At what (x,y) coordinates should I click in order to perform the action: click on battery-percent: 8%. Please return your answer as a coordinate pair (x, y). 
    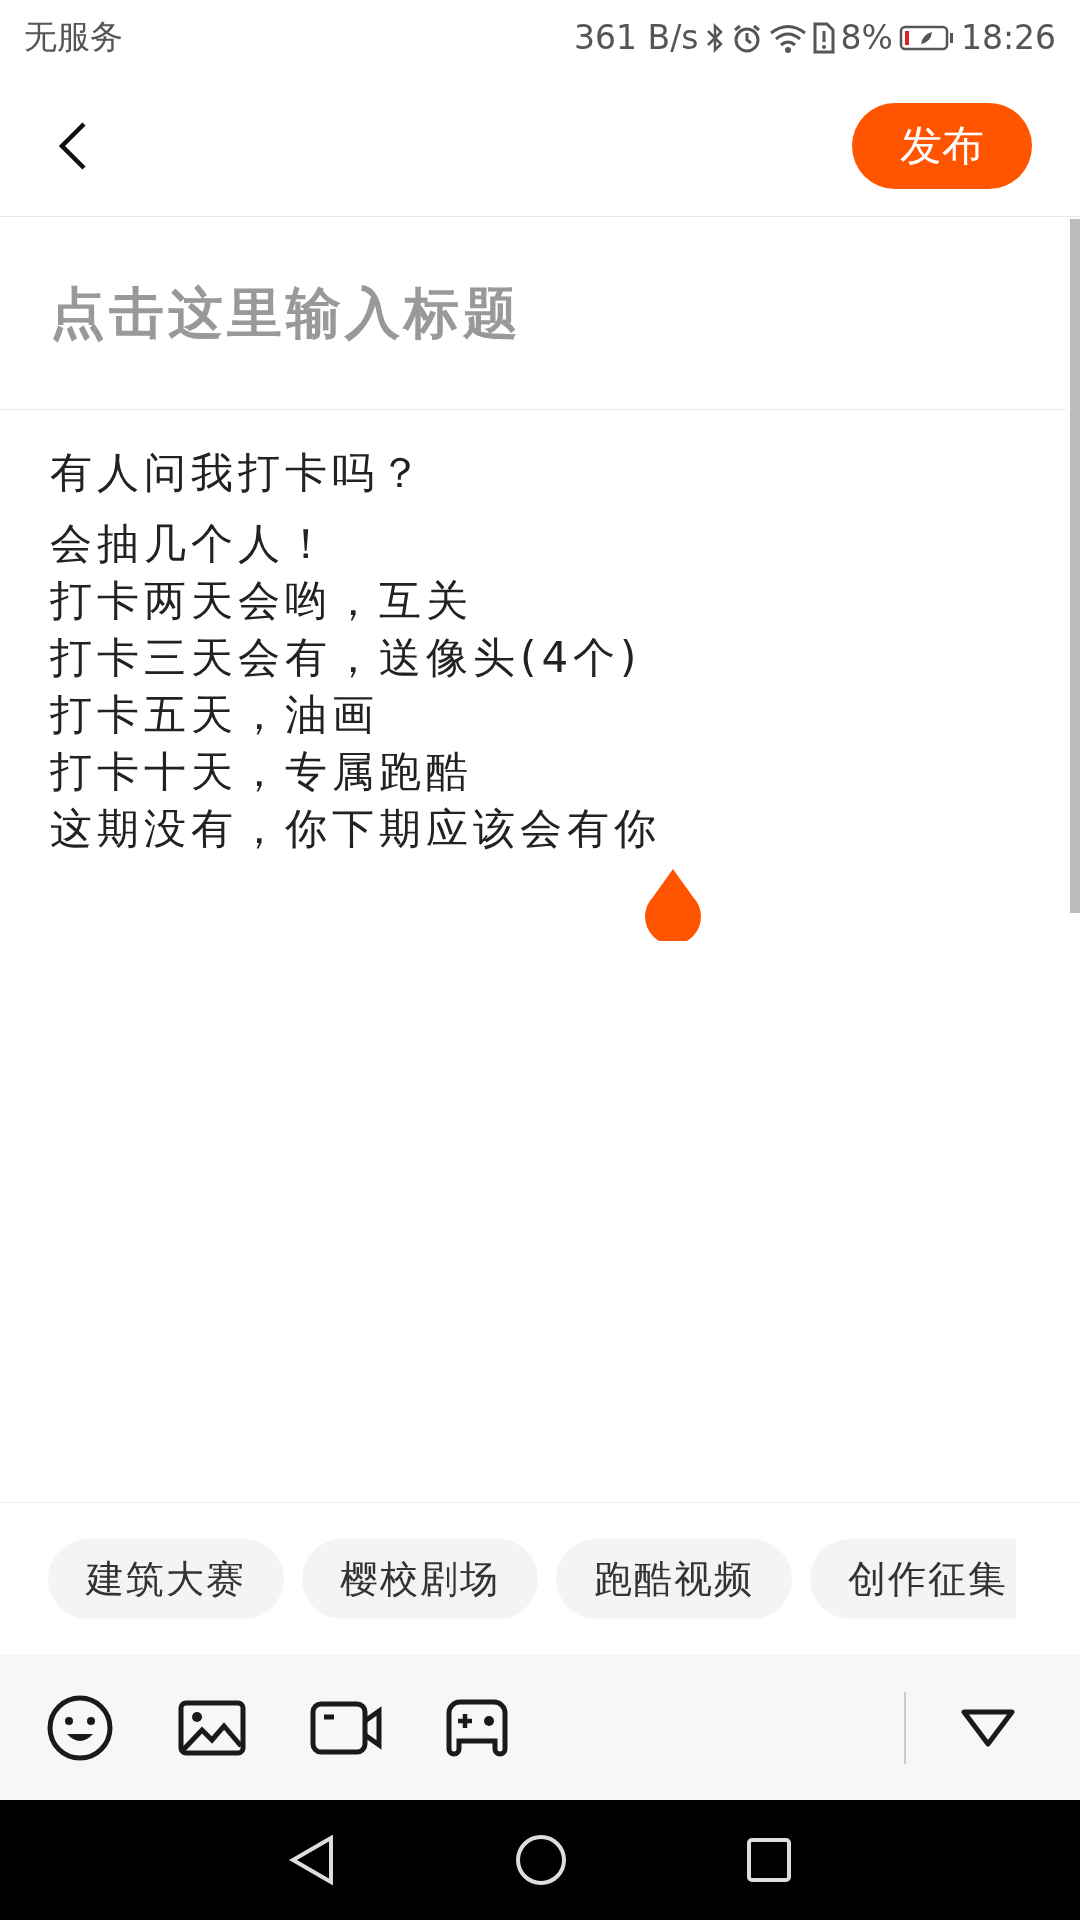
    Looking at the image, I should click on (866, 37).